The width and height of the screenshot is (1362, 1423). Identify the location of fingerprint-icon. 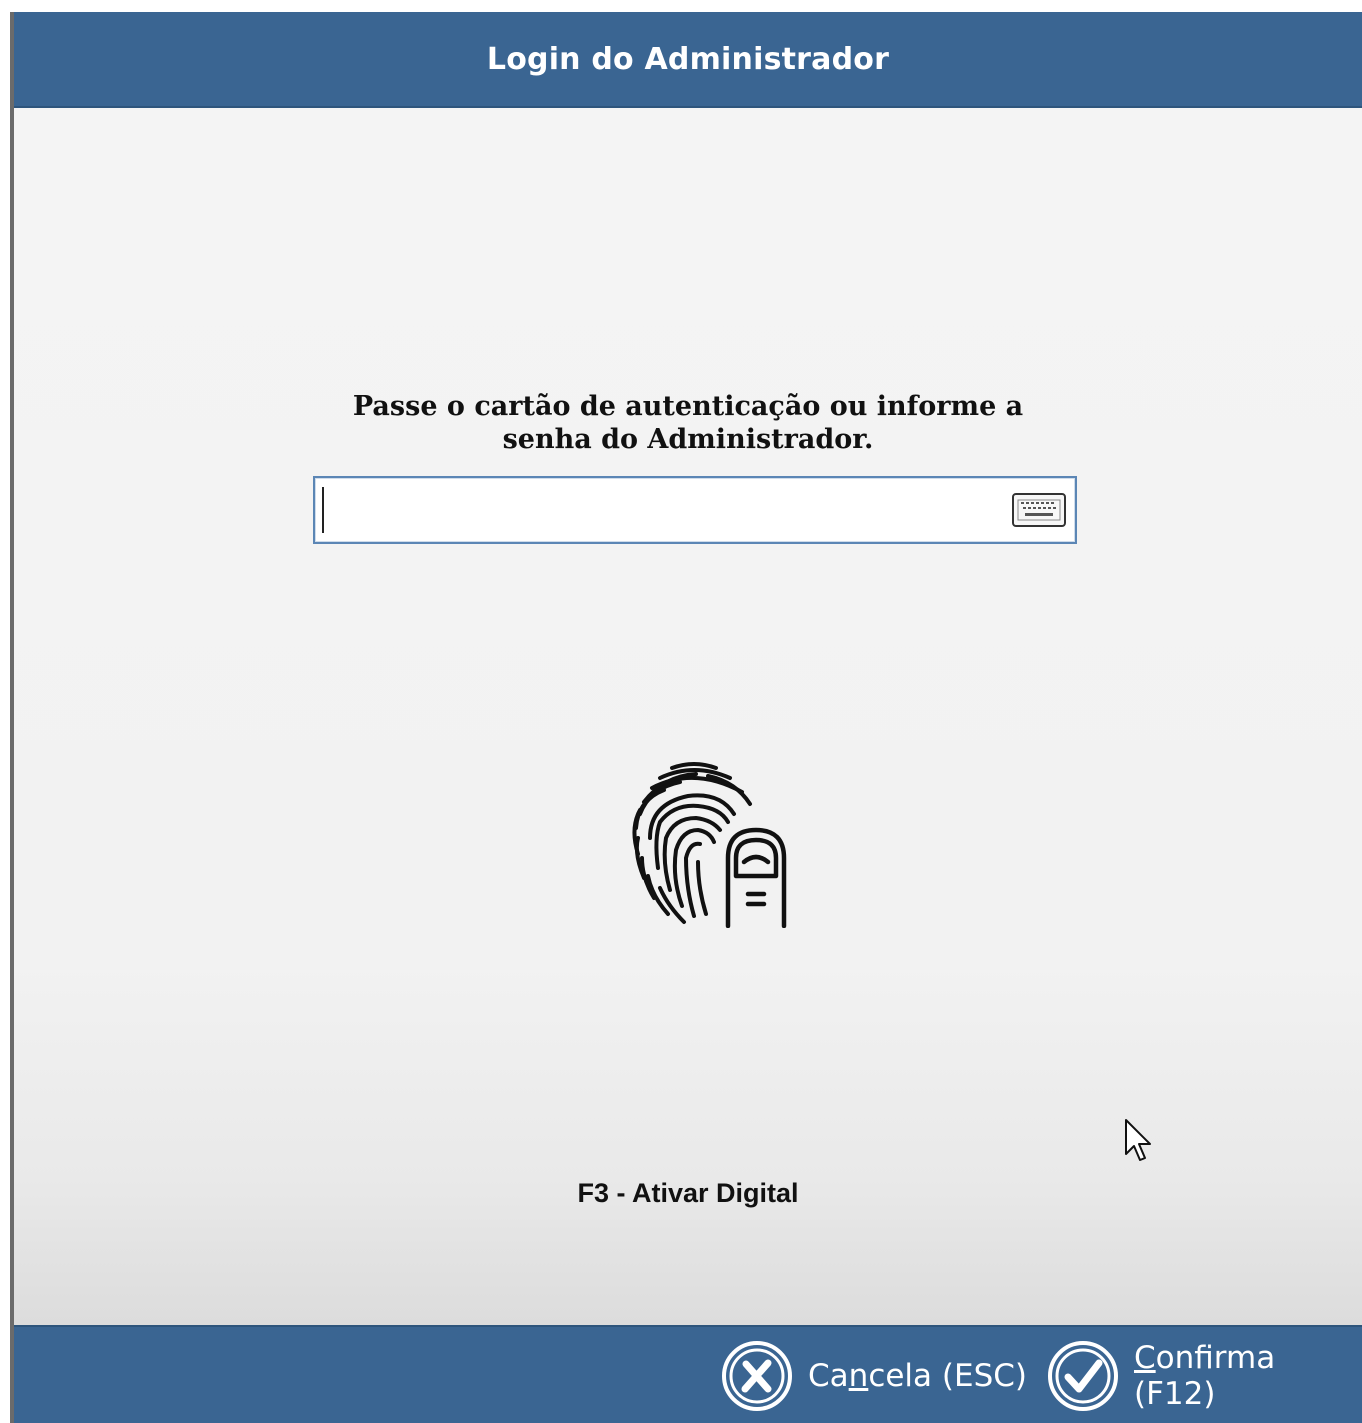
(709, 845).